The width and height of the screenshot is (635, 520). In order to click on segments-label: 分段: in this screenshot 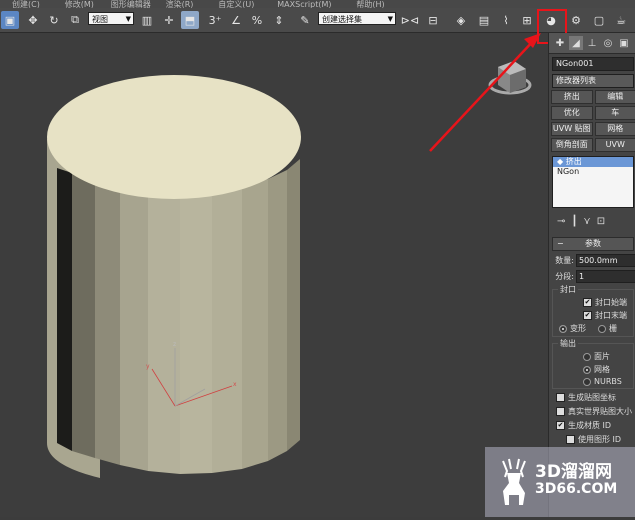, I will do `click(563, 276)`.